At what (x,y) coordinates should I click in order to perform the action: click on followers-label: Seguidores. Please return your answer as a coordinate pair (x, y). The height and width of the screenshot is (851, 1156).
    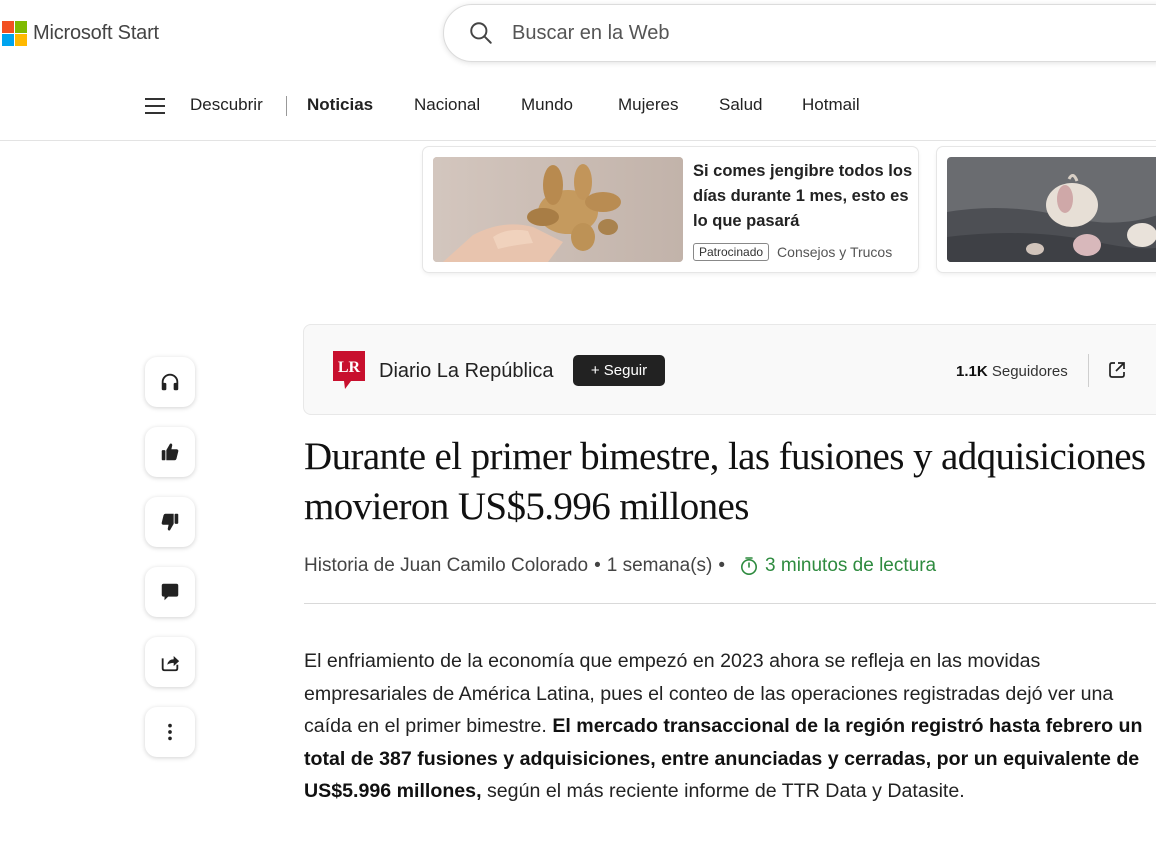
    Looking at the image, I should click on (1029, 371).